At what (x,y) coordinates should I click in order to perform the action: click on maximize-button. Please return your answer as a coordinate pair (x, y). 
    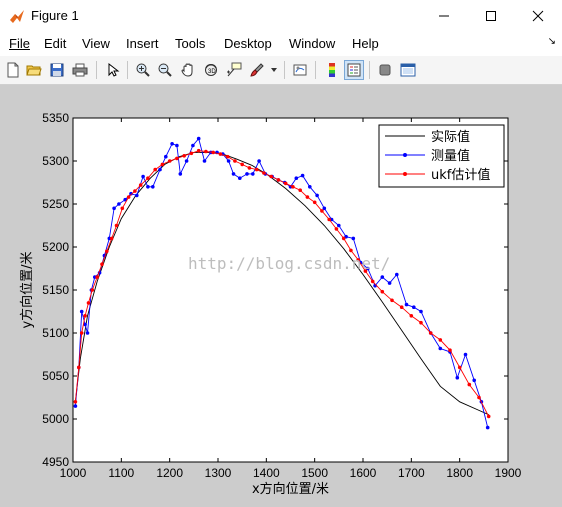
    Looking at the image, I should click on (491, 15).